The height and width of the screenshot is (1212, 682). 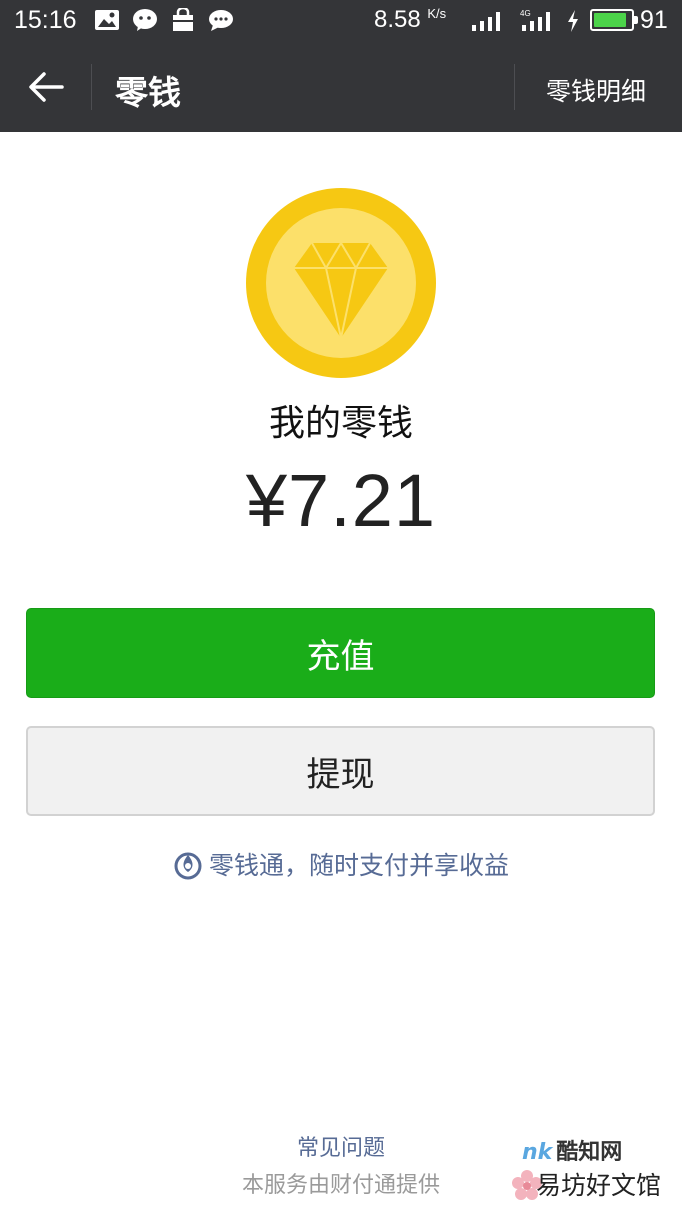 What do you see at coordinates (358, 865) in the screenshot?
I see `licaitong-text: 零钱通，随时支付并享收益` at bounding box center [358, 865].